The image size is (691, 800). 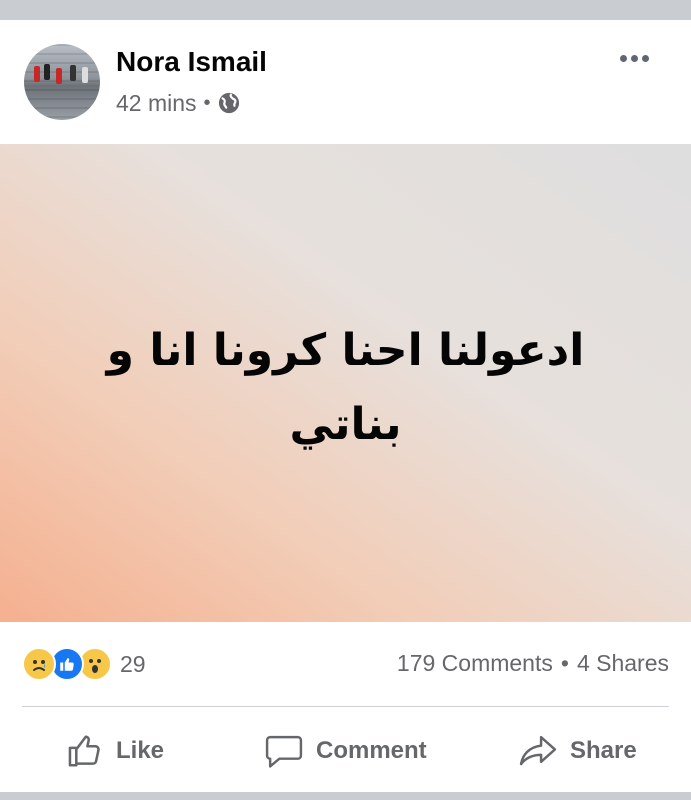 What do you see at coordinates (84, 664) in the screenshot?
I see `reactions-summary: 29` at bounding box center [84, 664].